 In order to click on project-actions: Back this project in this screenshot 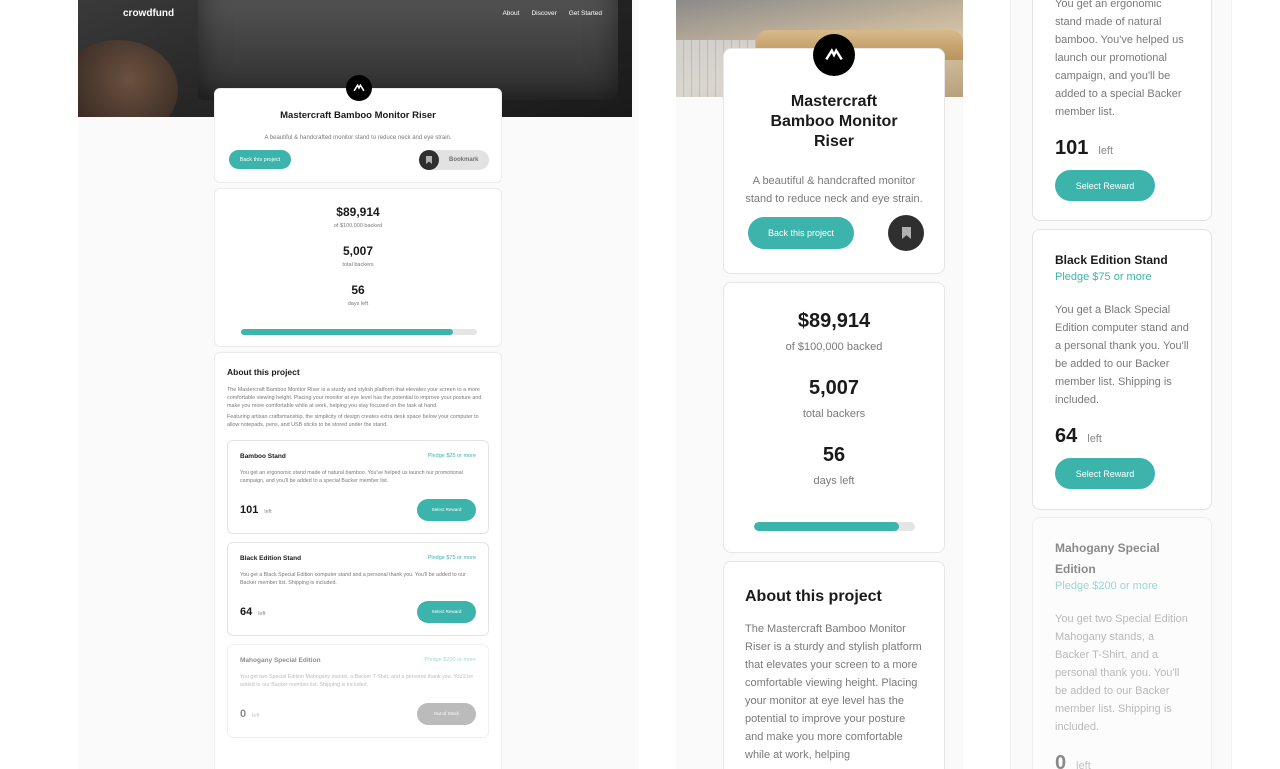, I will do `click(836, 233)`.